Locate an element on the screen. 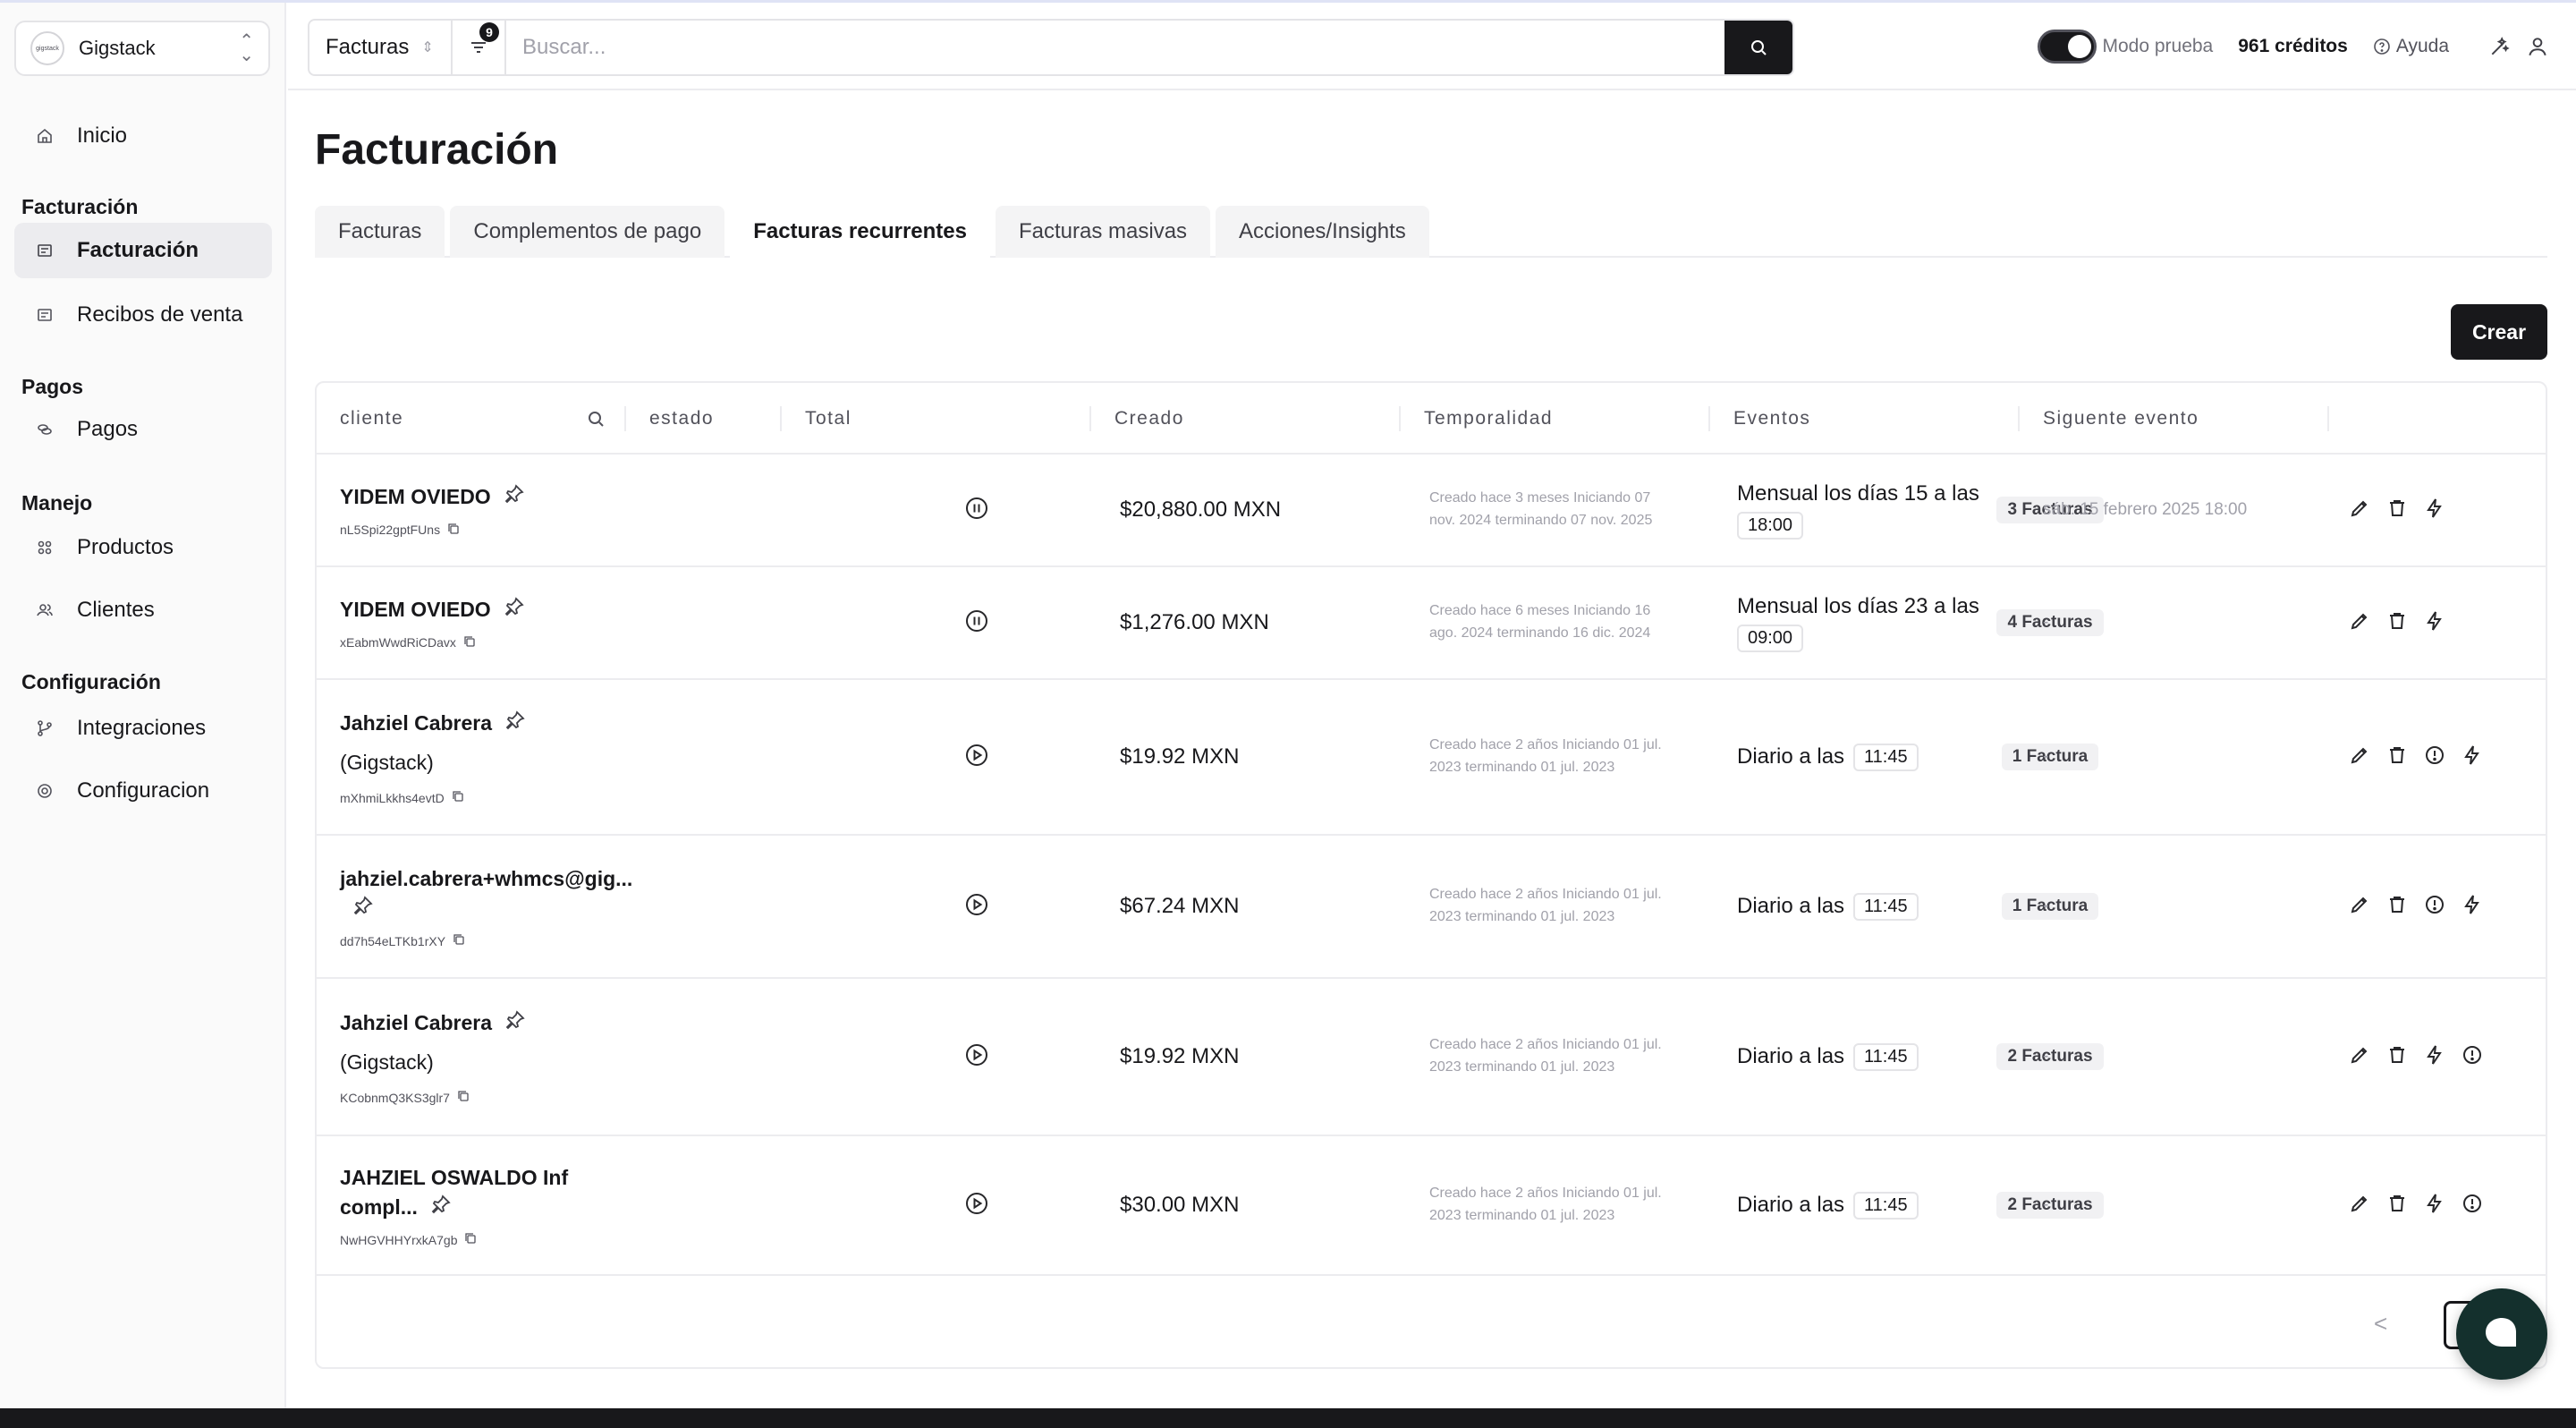 The image size is (2576, 1428). column-header-eventos: Eventos is located at coordinates (1760, 419).